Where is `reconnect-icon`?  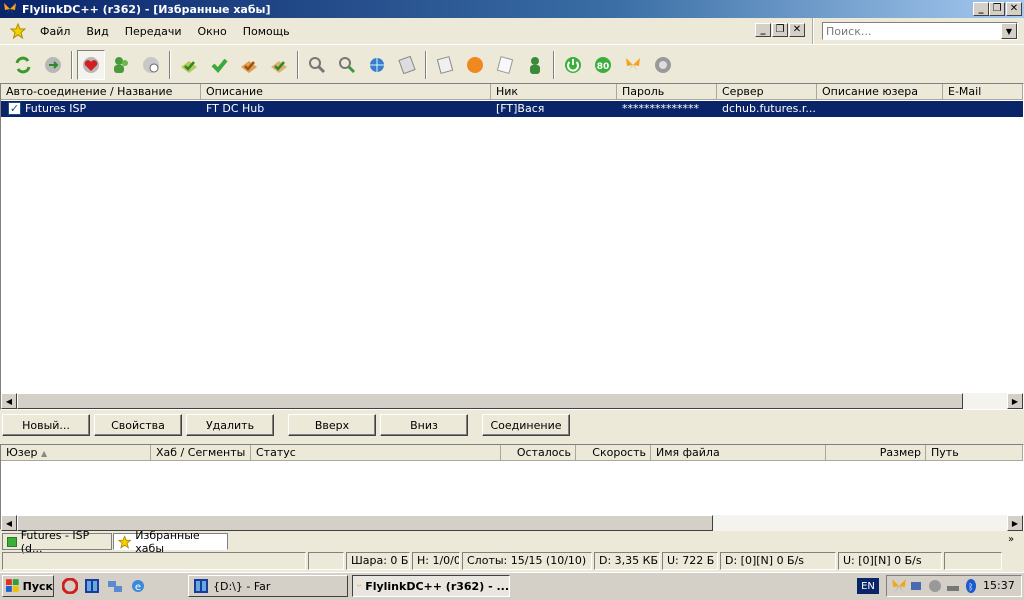 reconnect-icon is located at coordinates (23, 65).